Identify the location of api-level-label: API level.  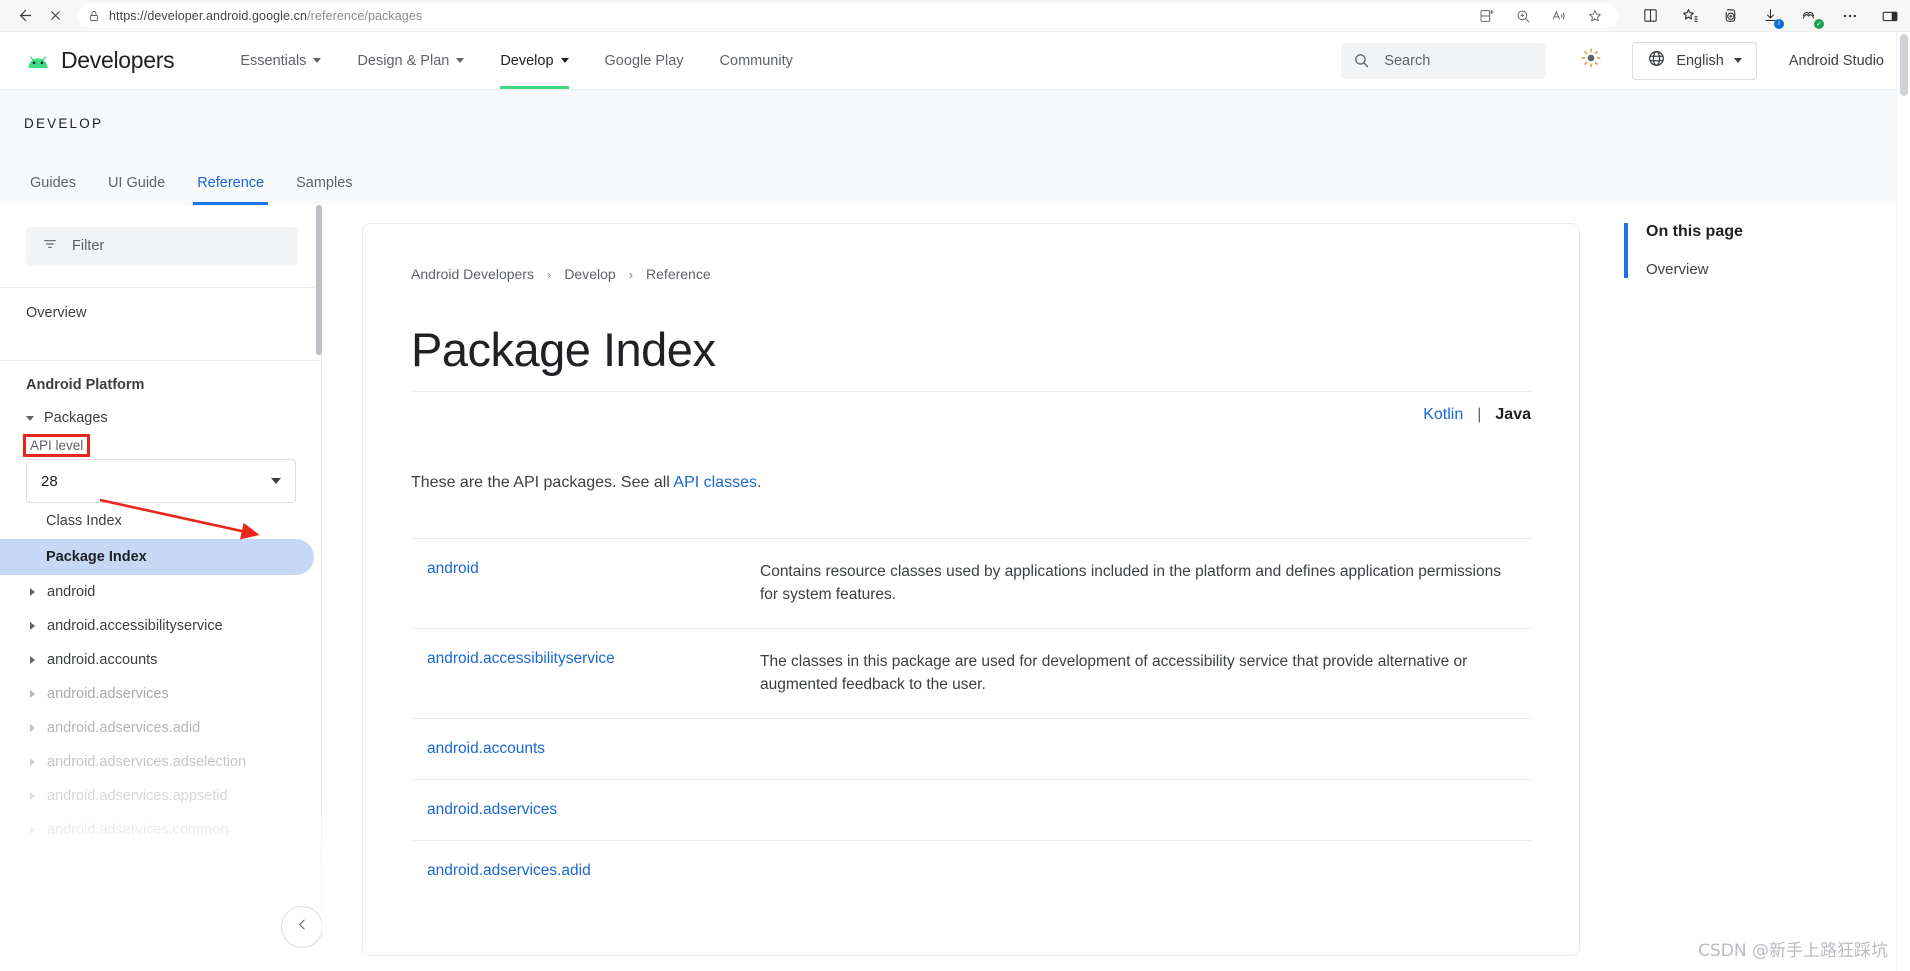
(56, 445).